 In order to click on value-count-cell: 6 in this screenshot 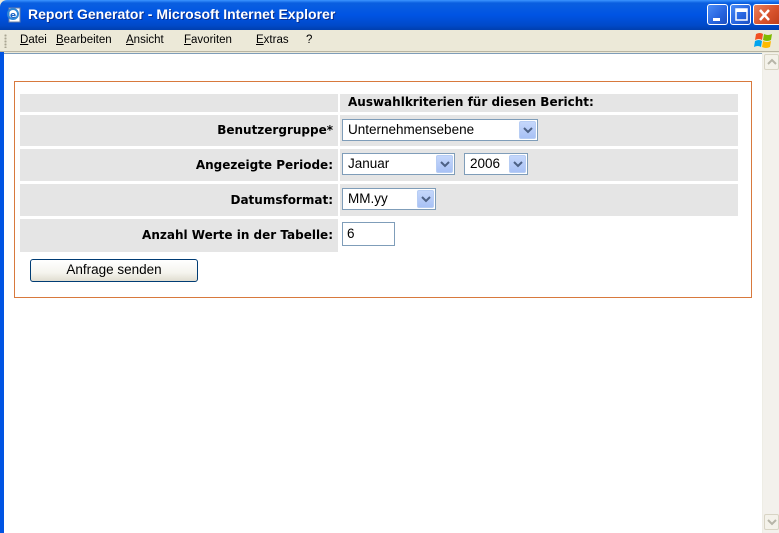, I will do `click(539, 235)`.